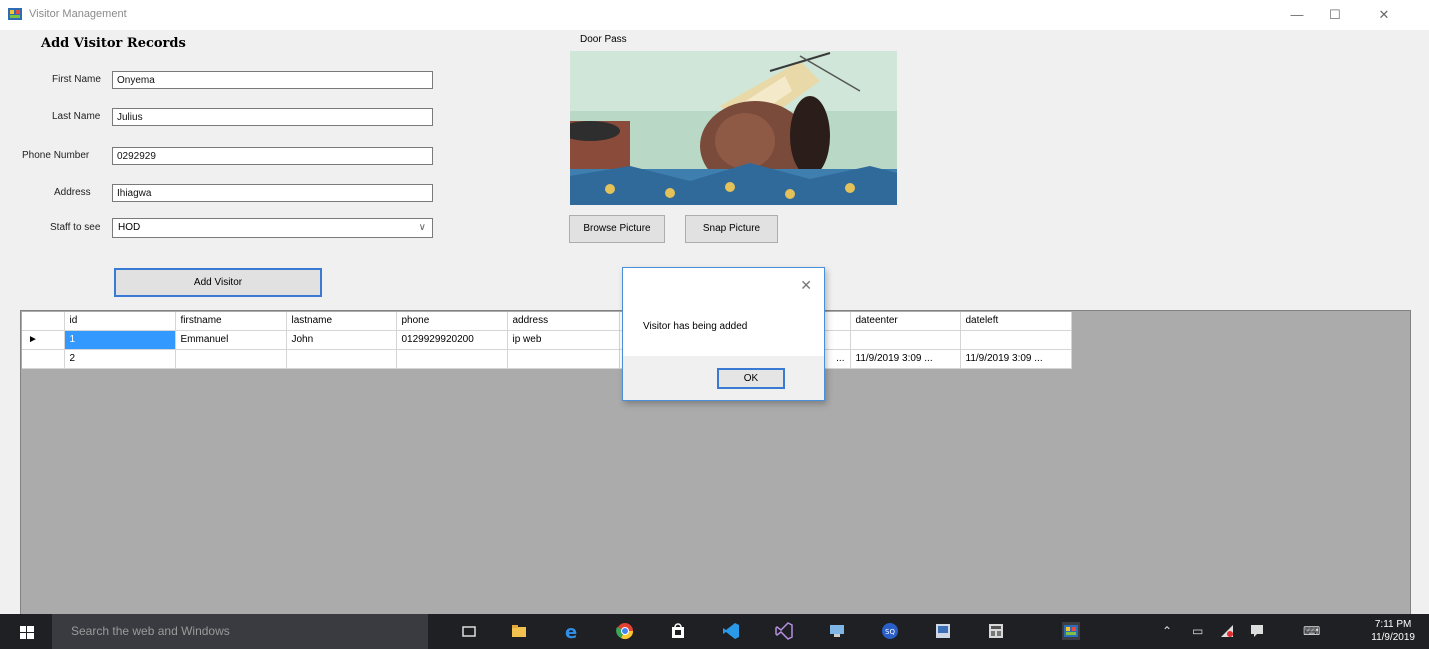 This screenshot has height=649, width=1429. I want to click on address-input, so click(272, 193).